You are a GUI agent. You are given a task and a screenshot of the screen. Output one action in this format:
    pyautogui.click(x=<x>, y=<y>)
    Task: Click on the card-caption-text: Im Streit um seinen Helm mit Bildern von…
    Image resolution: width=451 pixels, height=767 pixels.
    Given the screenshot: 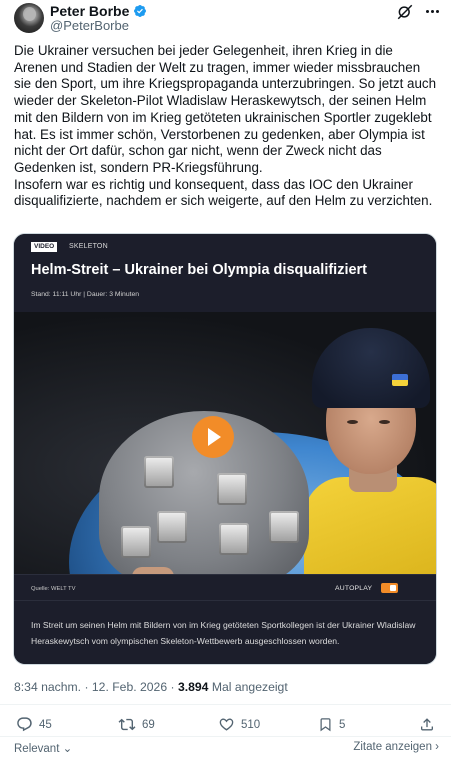 What is the action you would take?
    pyautogui.click(x=223, y=633)
    